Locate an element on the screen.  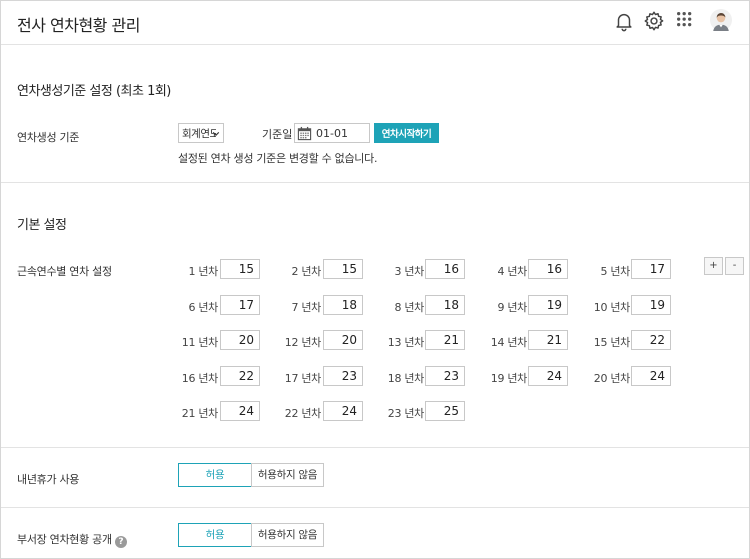
year-label: 16 년차 is located at coordinates (200, 378).